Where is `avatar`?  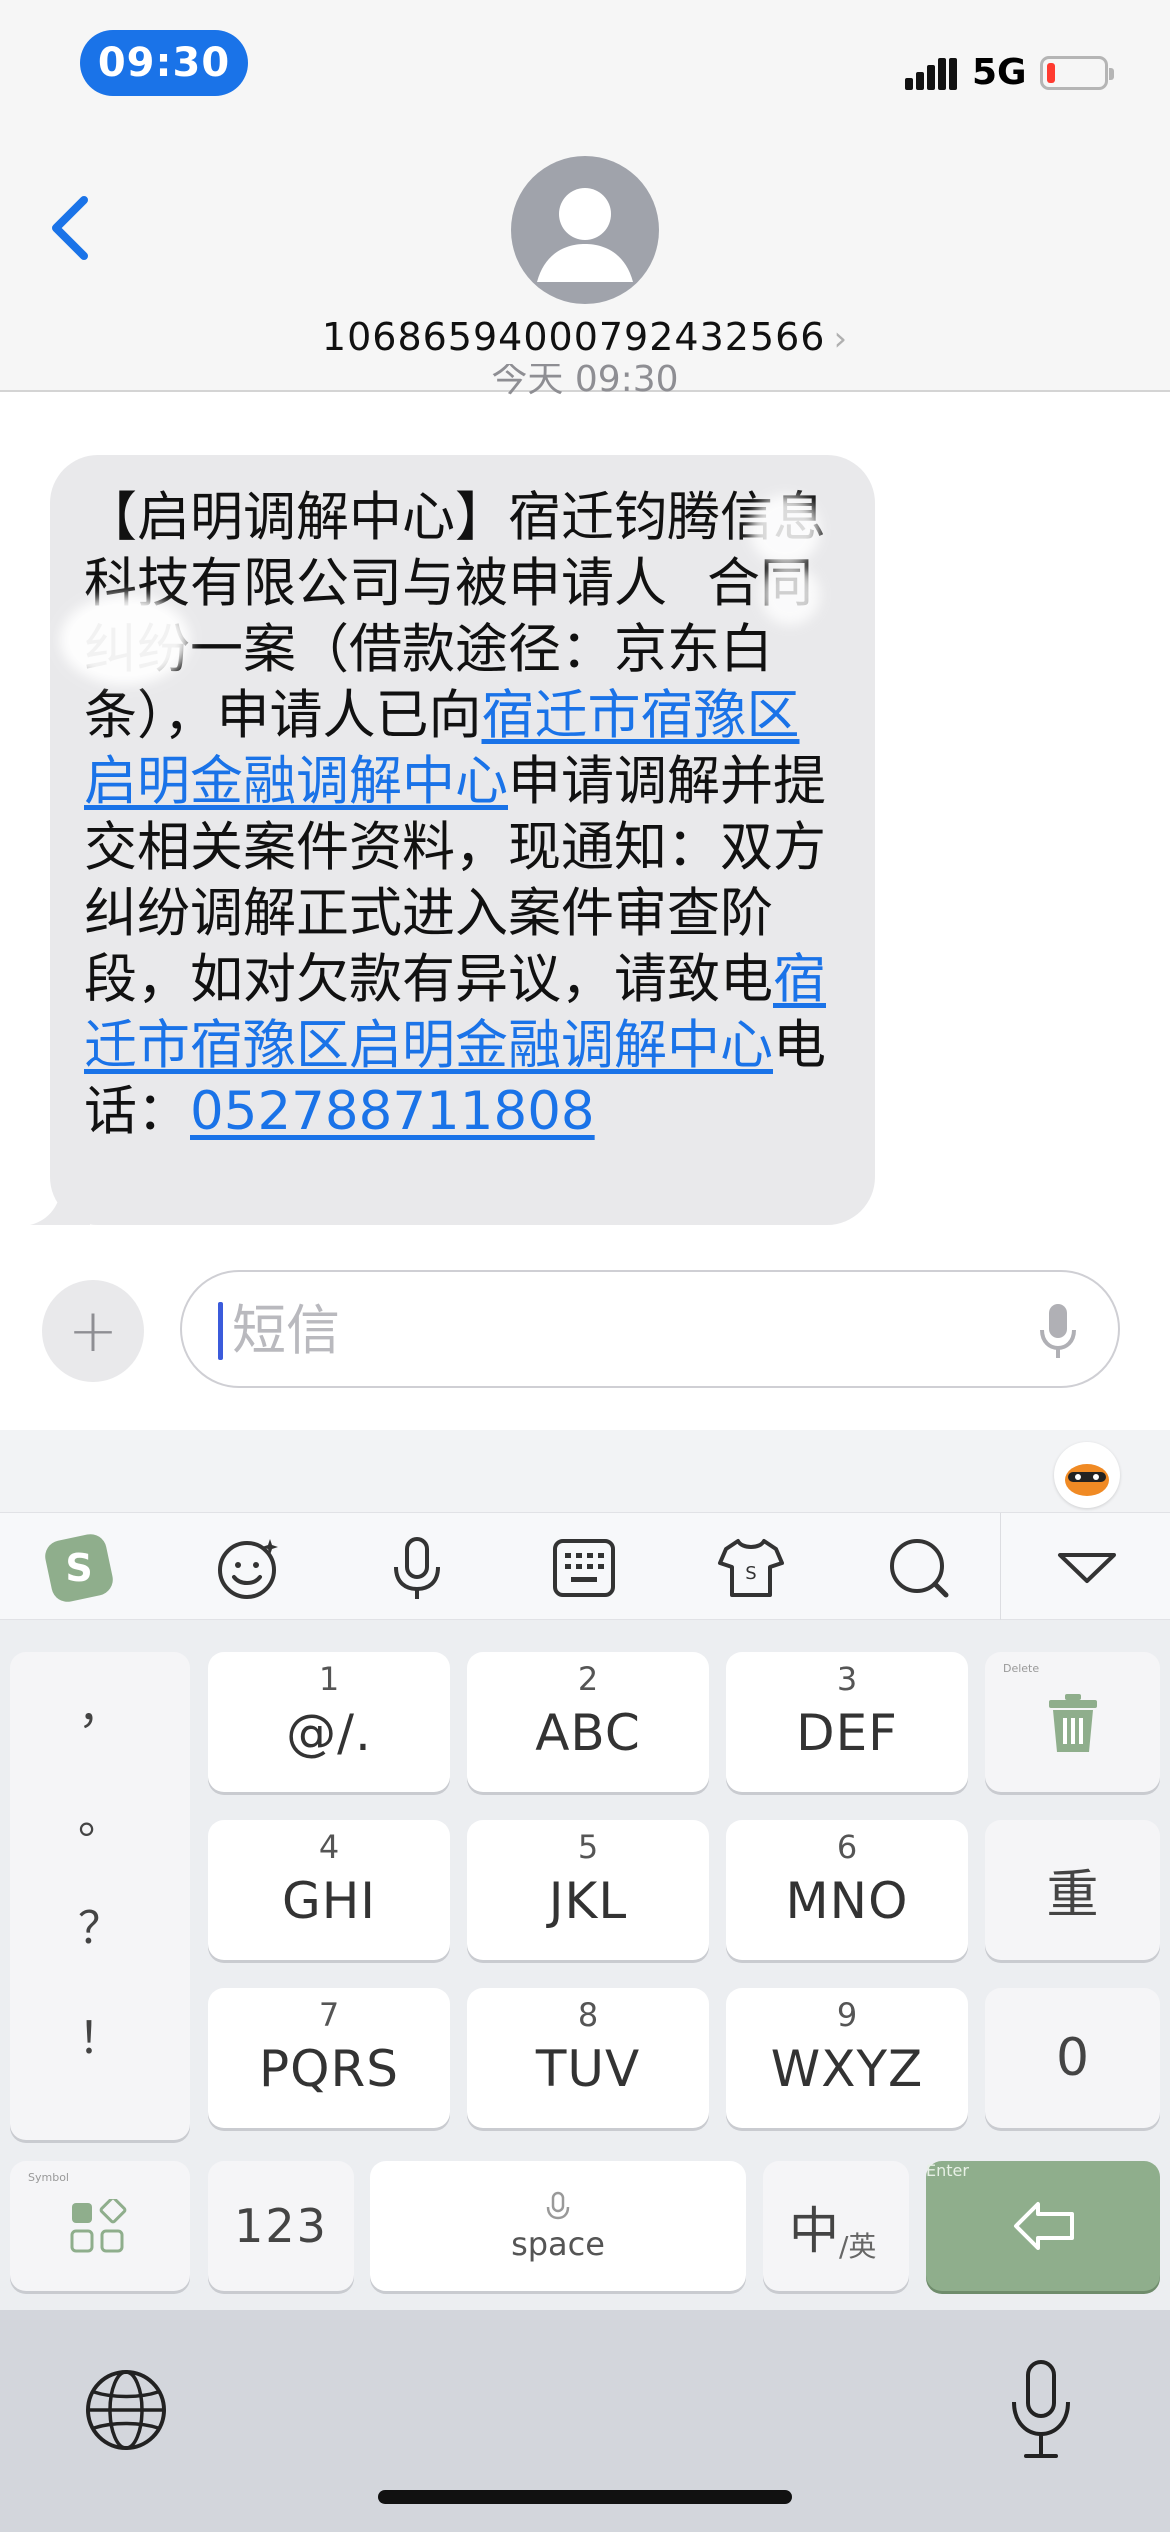 avatar is located at coordinates (585, 230).